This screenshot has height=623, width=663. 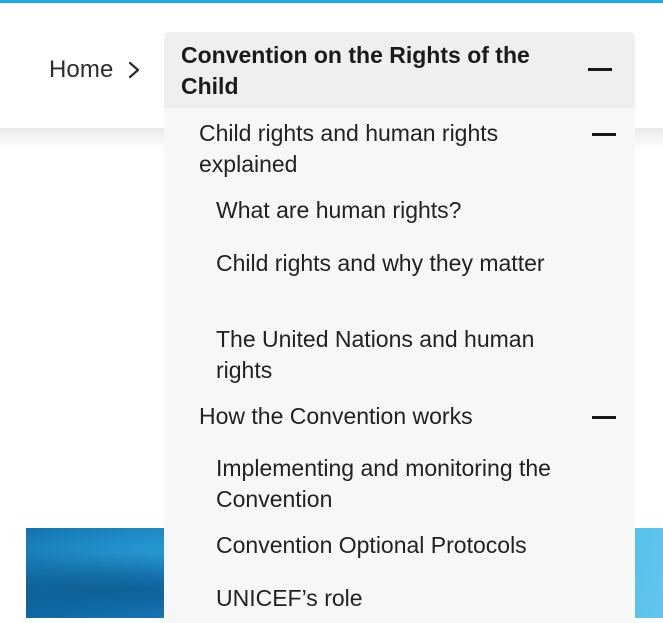 I want to click on dropdown-header: Convention on the Rights of the Child, so click(x=399, y=70).